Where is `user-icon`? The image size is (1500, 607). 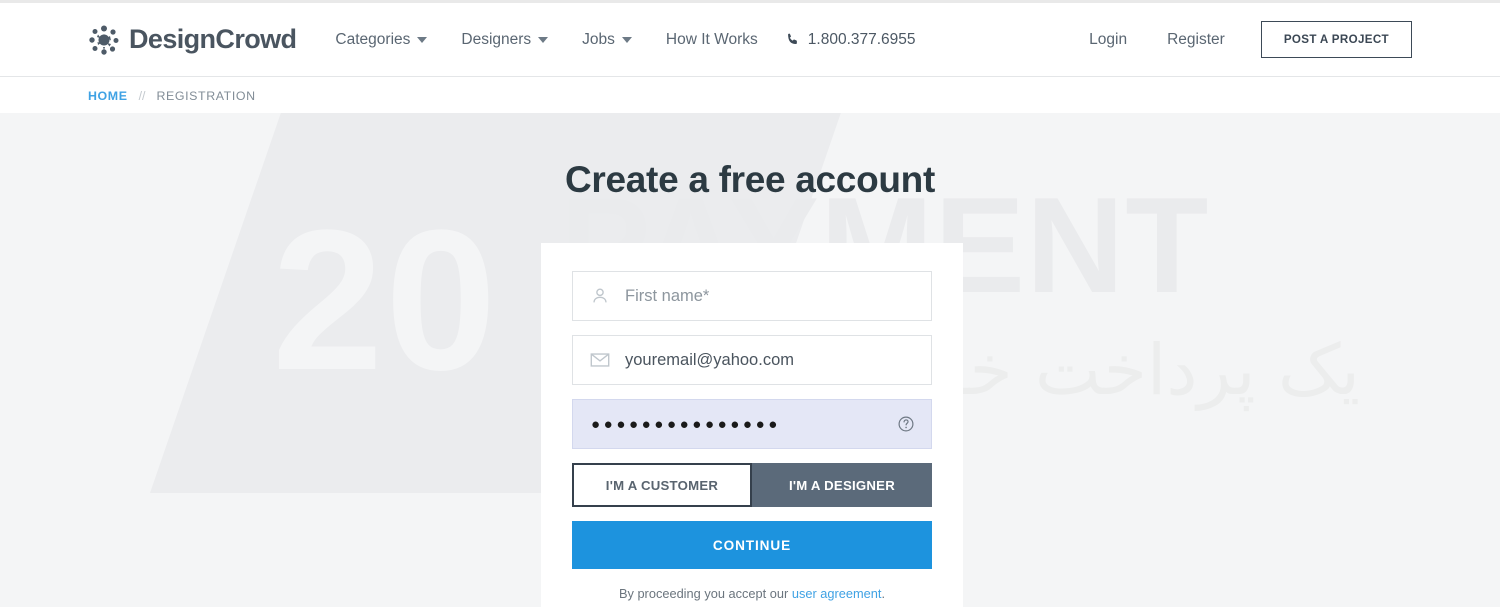 user-icon is located at coordinates (600, 295).